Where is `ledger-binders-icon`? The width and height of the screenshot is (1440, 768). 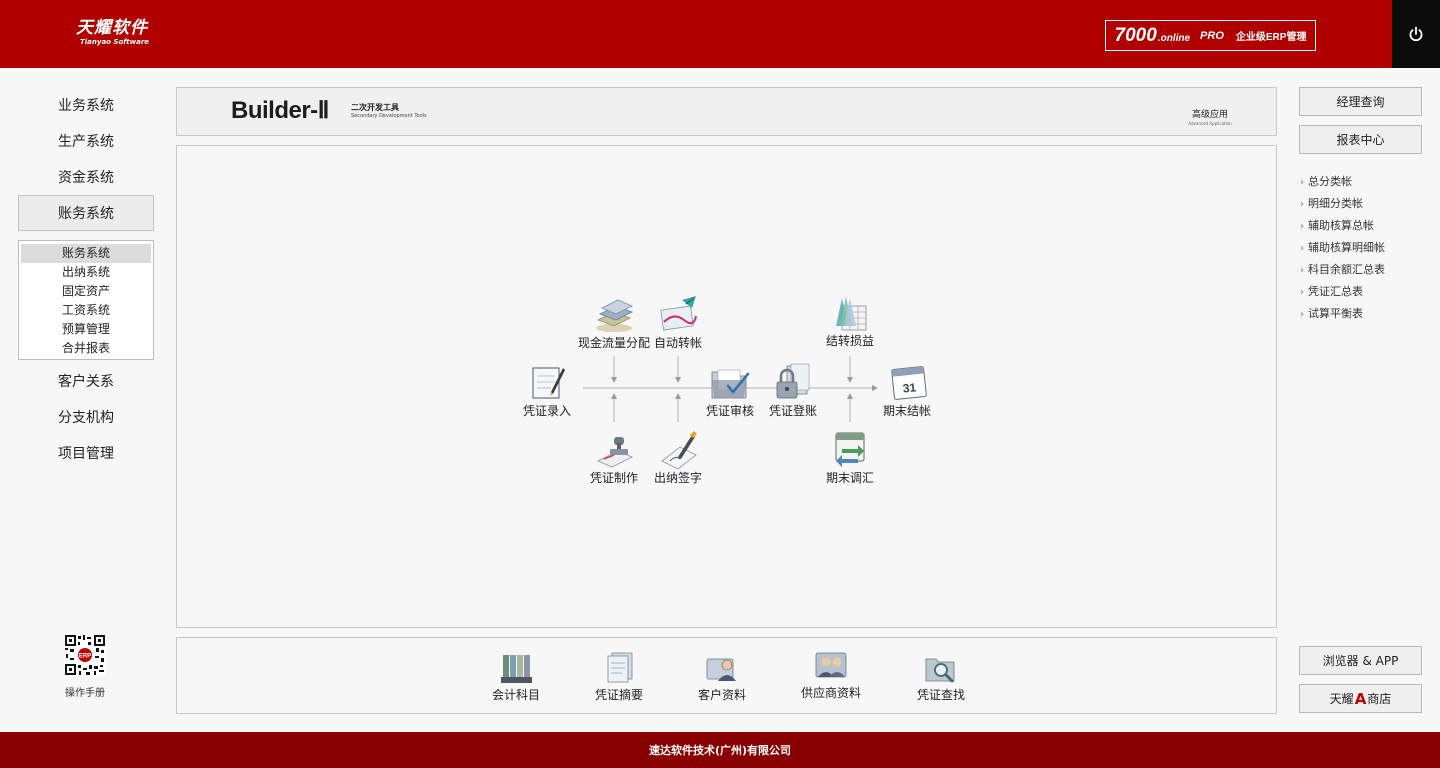
ledger-binders-icon is located at coordinates (516, 668).